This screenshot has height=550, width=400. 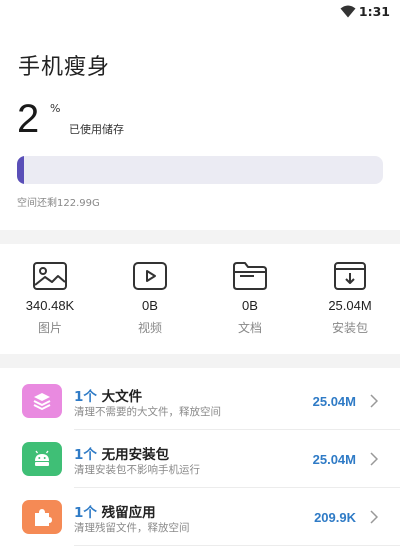 What do you see at coordinates (133, 455) in the screenshot?
I see `item-name: 无用安装包` at bounding box center [133, 455].